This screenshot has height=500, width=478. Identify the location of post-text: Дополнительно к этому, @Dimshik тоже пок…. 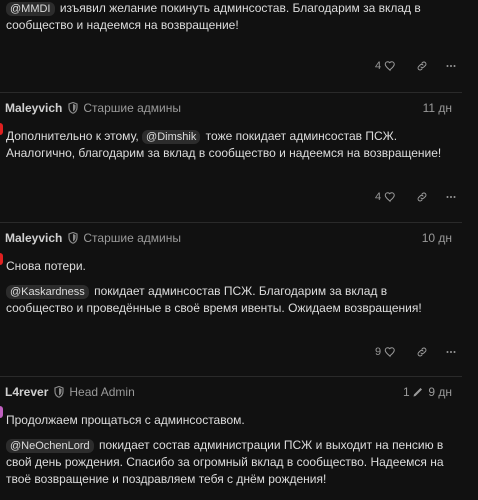
(228, 145).